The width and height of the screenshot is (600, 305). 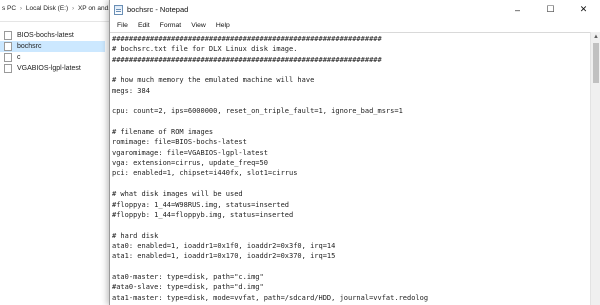 I want to click on text-line: # what disk images will be used, so click(x=177, y=194).